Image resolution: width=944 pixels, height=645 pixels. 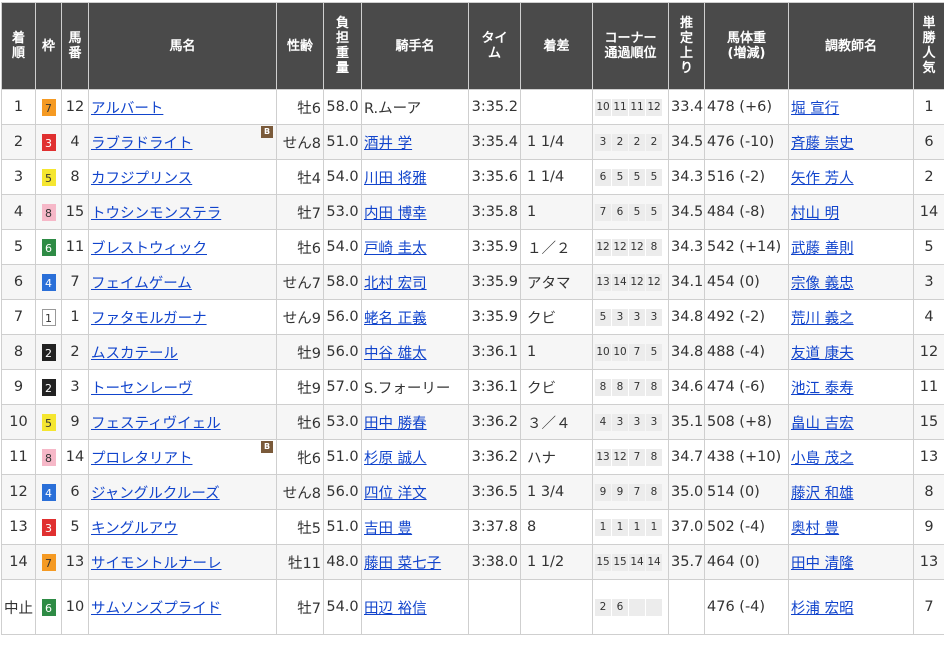 I want to click on waku-badge: 1, so click(x=48, y=317).